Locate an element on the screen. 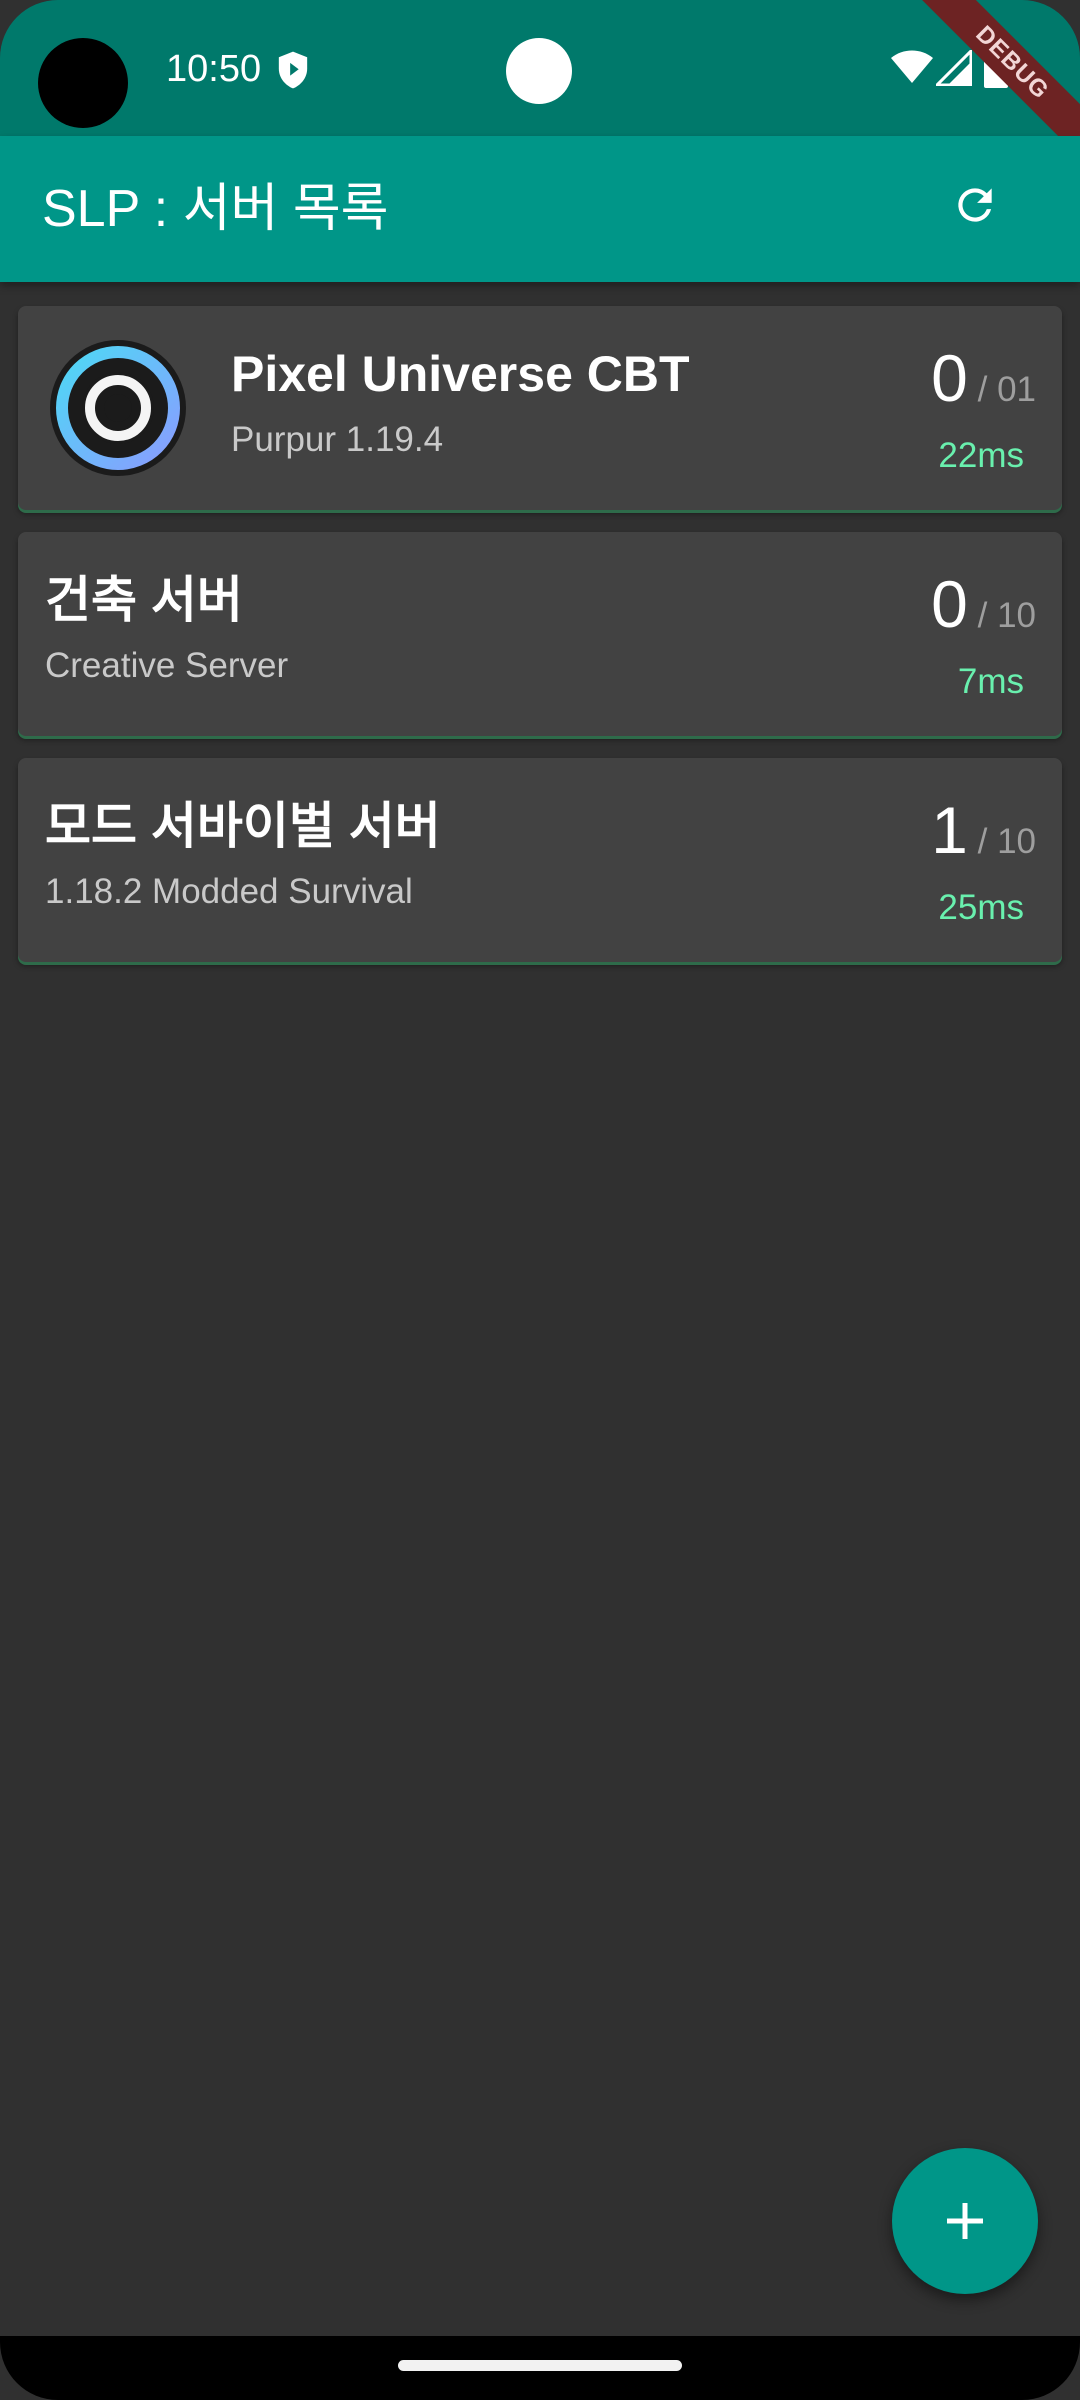 Image resolution: width=1080 pixels, height=2400 pixels. add-server-button is located at coordinates (965, 2221).